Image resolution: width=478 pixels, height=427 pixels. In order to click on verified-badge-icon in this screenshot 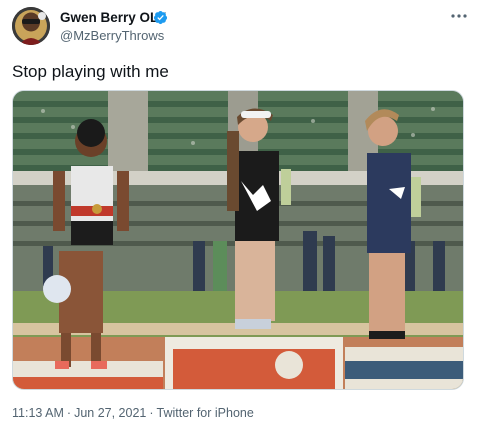, I will do `click(160, 17)`.